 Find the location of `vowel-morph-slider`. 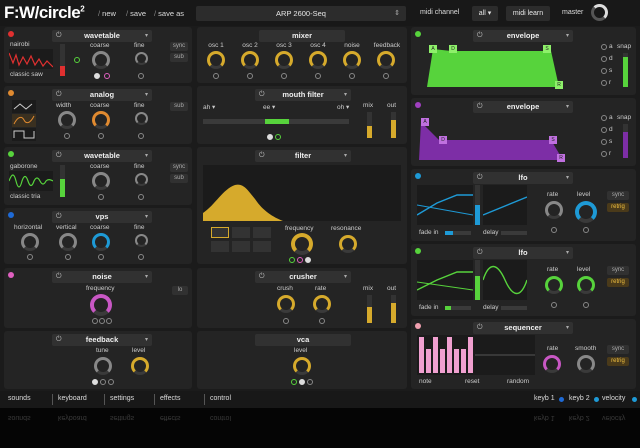

vowel-morph-slider is located at coordinates (276, 121).